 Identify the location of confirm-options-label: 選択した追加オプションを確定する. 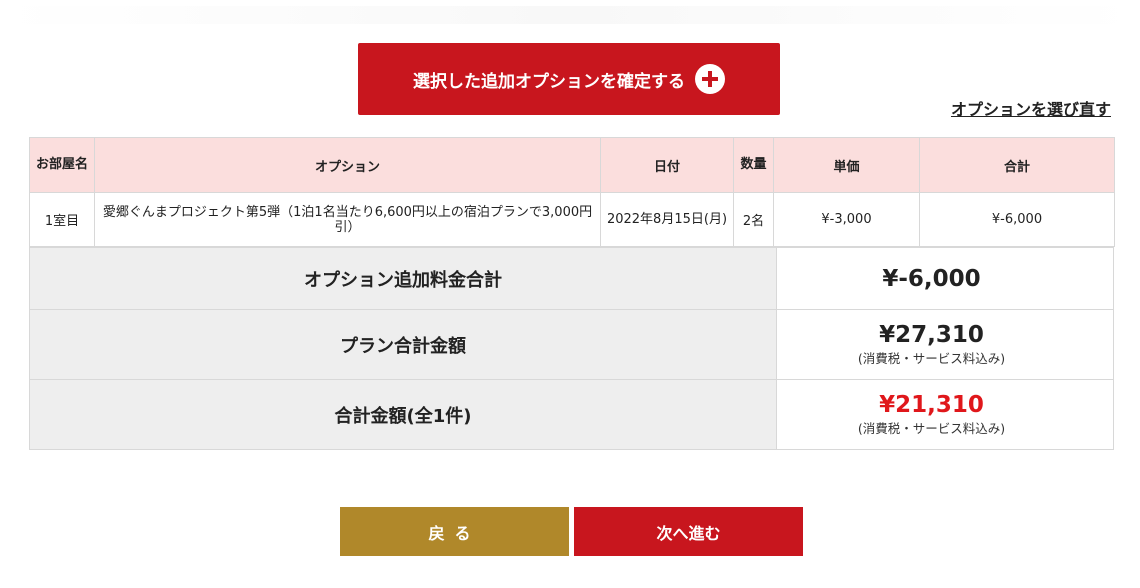
(549, 81).